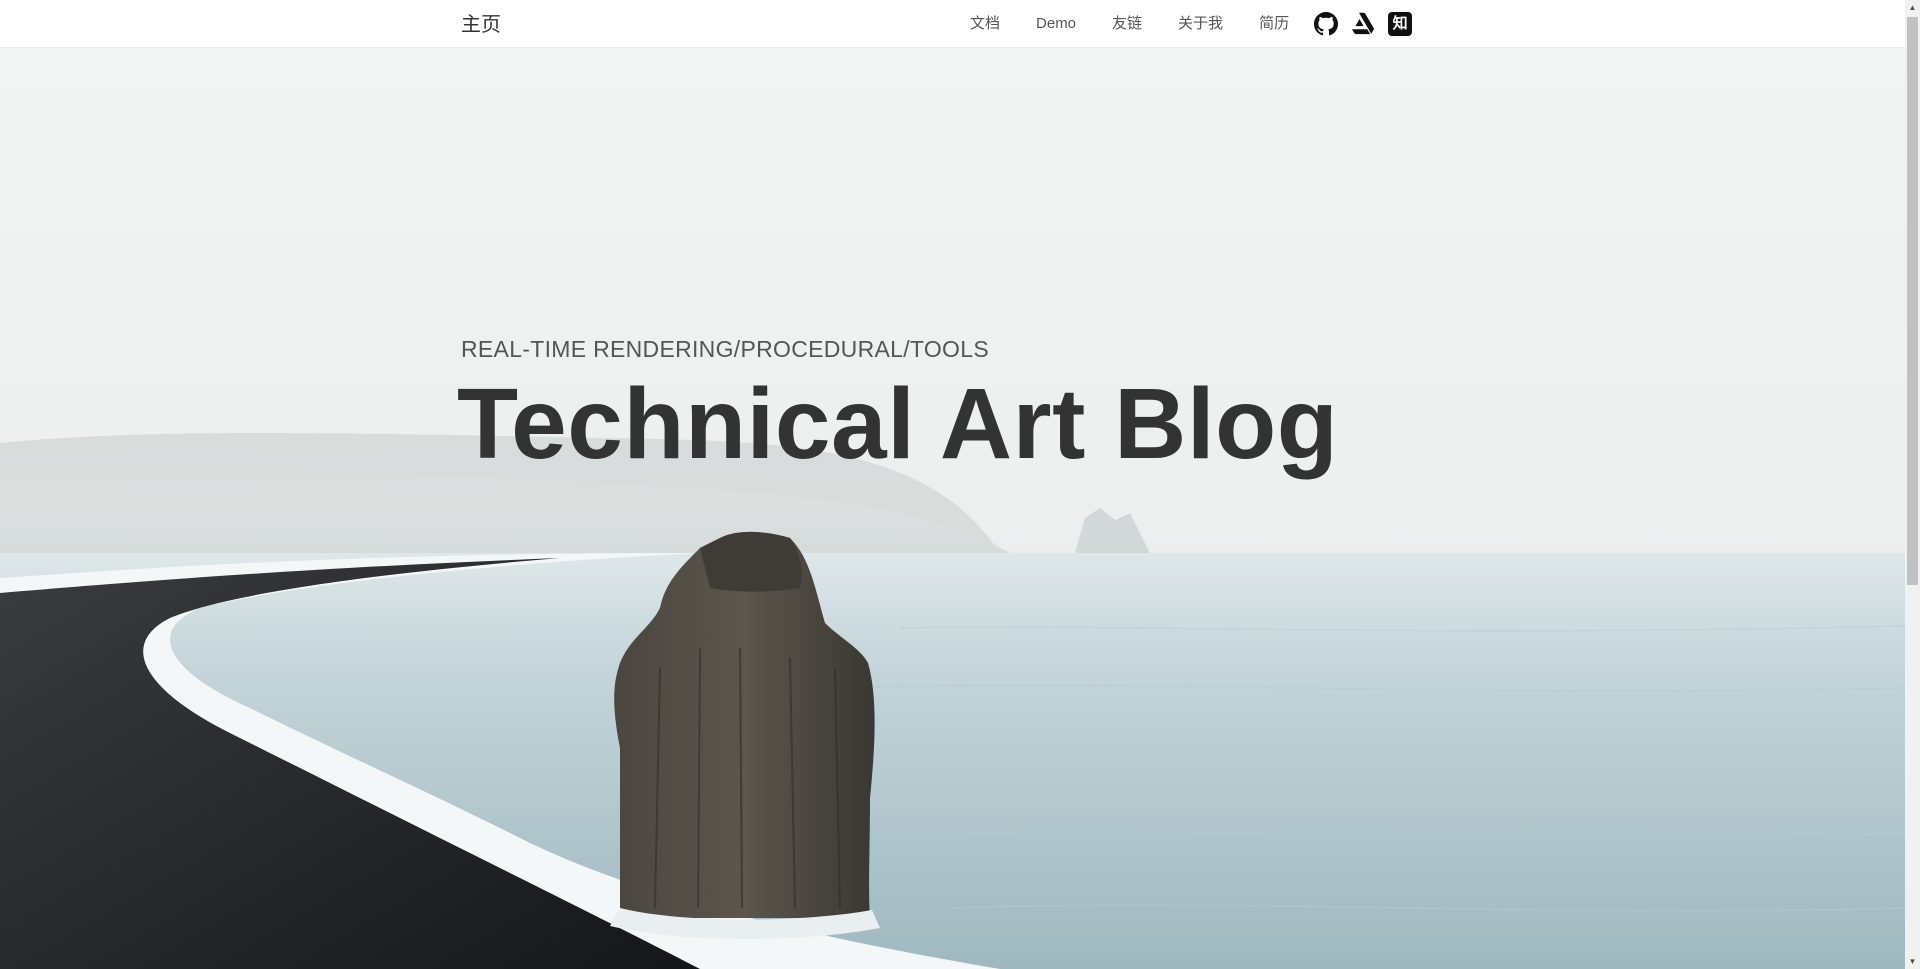  I want to click on nav-link-resume: 简历, so click(1274, 24).